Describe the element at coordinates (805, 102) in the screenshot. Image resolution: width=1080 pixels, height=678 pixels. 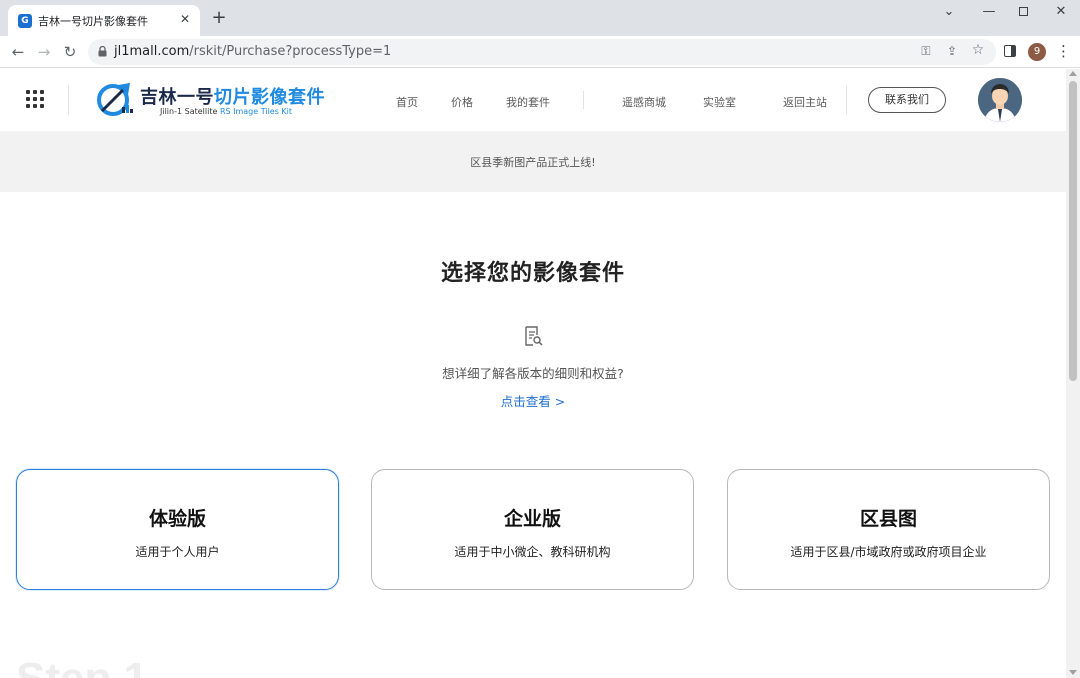
I see `nav-back-main: 返回主站` at that location.